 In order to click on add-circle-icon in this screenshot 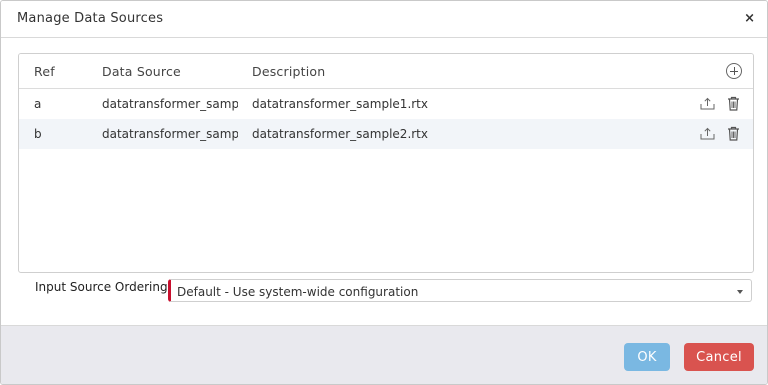, I will do `click(734, 71)`.